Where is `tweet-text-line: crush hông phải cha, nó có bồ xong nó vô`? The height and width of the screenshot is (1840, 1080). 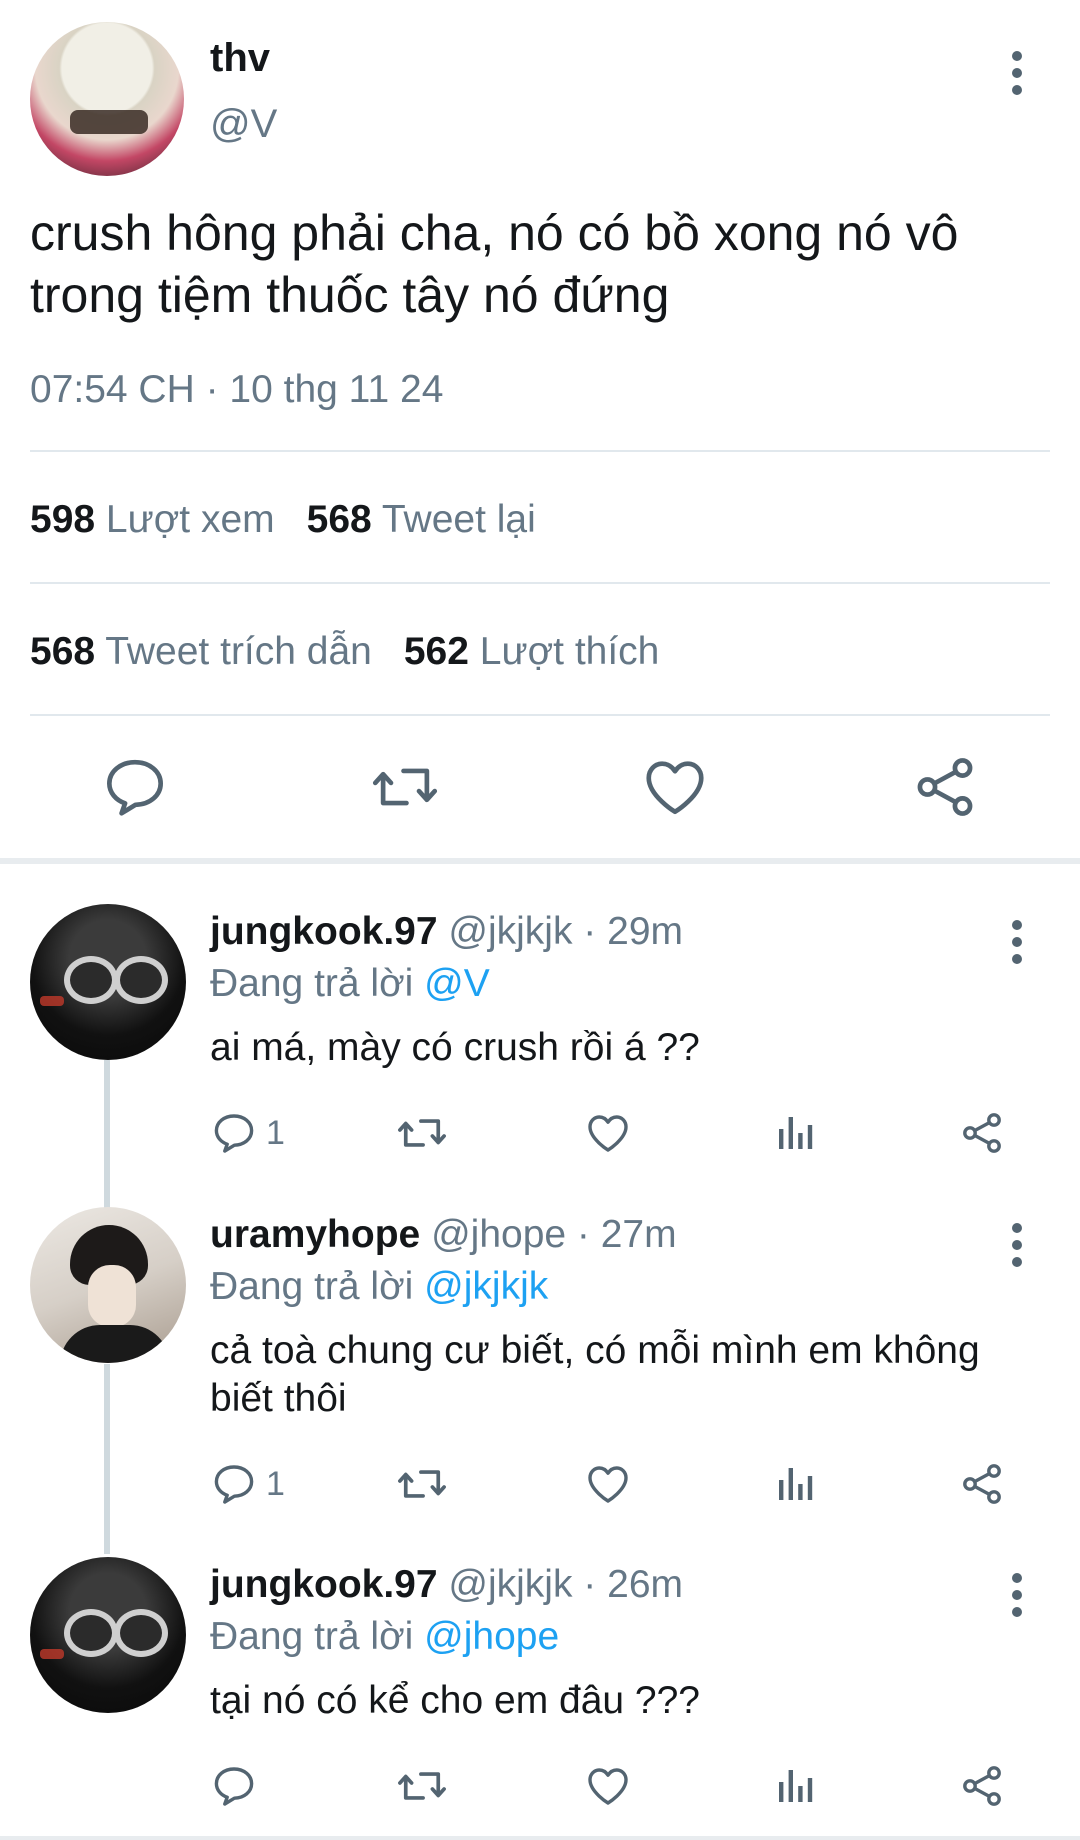
tweet-text-line: crush hông phải cha, nó có bồ xong nó vô is located at coordinates (494, 233).